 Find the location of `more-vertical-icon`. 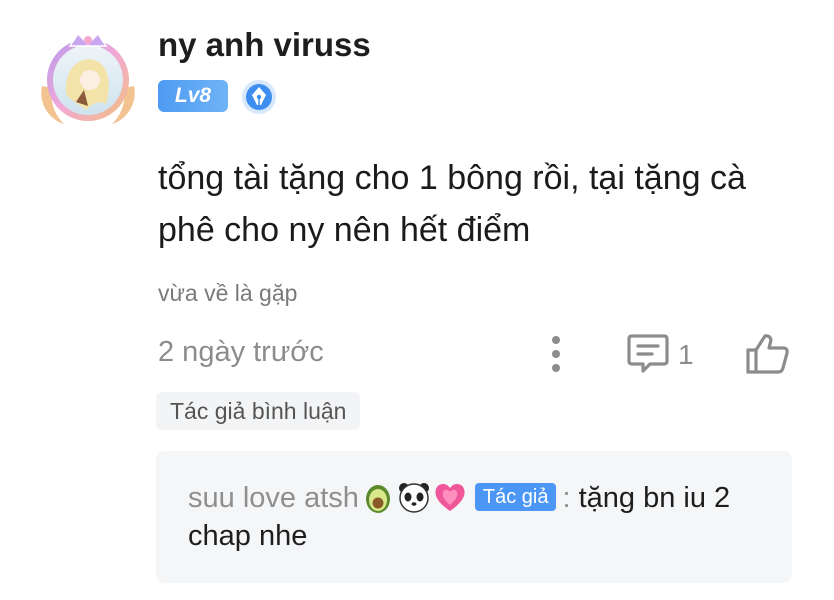

more-vertical-icon is located at coordinates (556, 354).